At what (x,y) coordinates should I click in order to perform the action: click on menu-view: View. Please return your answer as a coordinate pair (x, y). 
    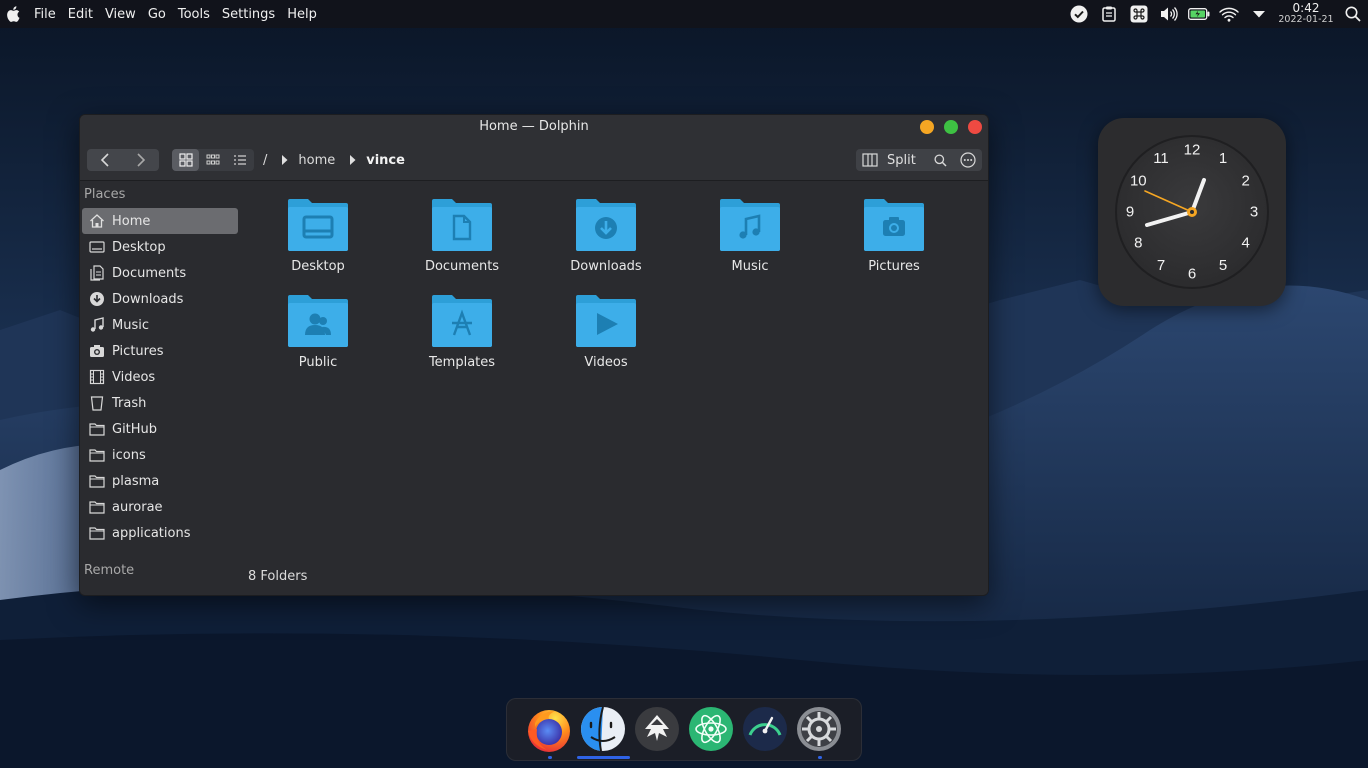
    Looking at the image, I should click on (120, 14).